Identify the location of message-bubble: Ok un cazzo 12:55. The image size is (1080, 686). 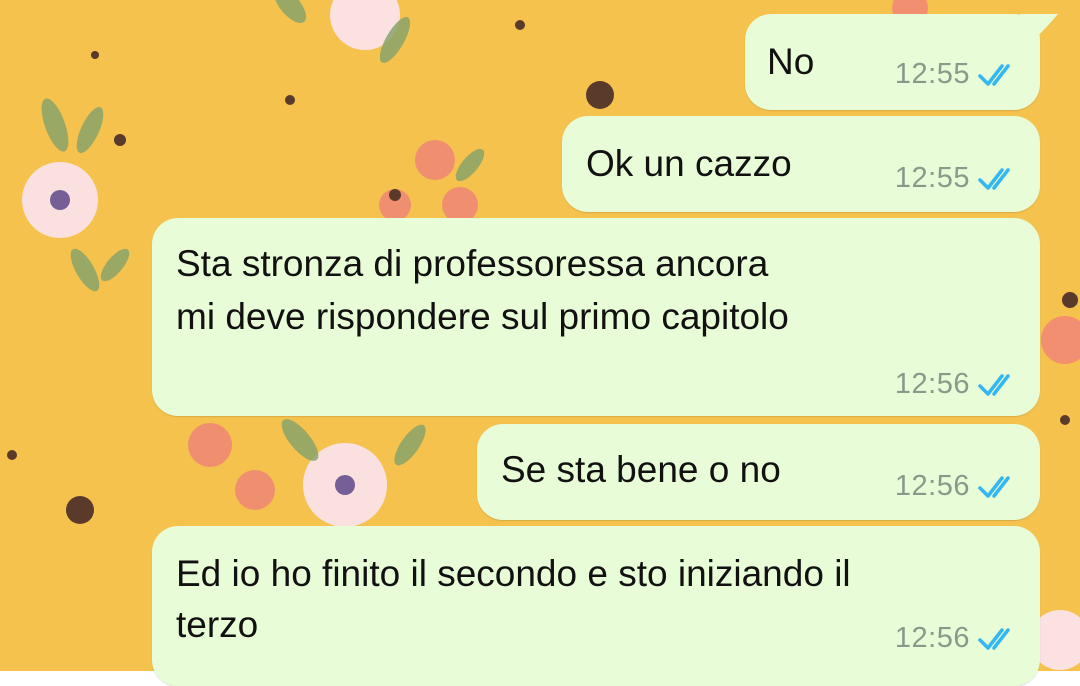
(801, 164).